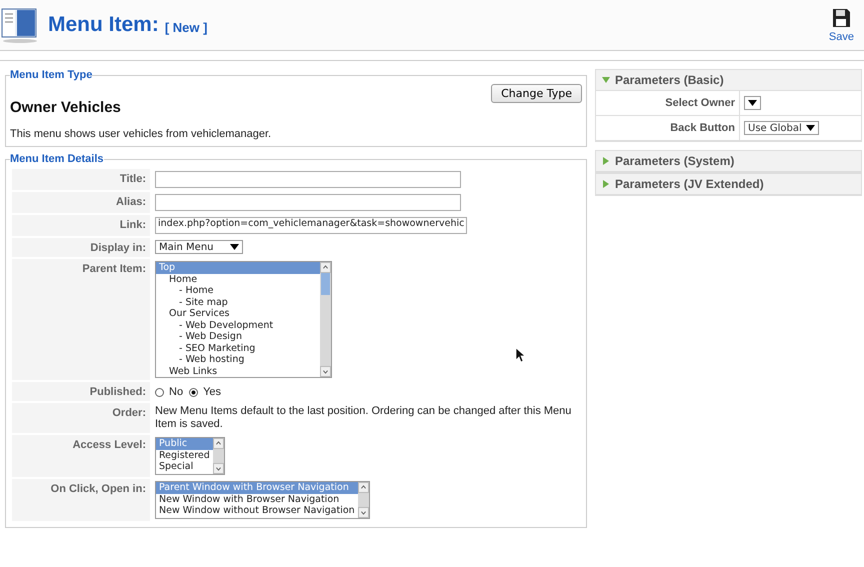 Image resolution: width=864 pixels, height=567 pixels. Describe the element at coordinates (184, 466) in the screenshot. I see `list-option: Special` at that location.